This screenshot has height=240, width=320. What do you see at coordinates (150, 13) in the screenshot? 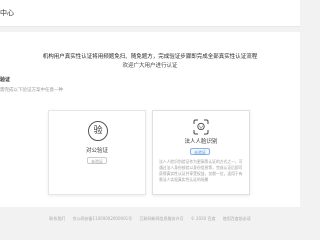
I see `top-bar: 中心` at bounding box center [150, 13].